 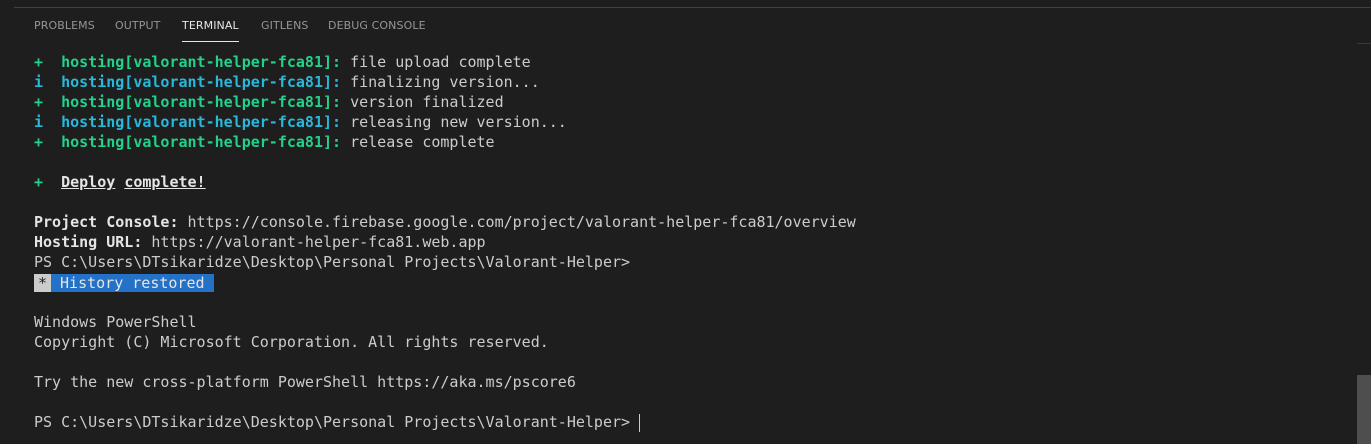 What do you see at coordinates (7, 222) in the screenshot?
I see `left-edge` at bounding box center [7, 222].